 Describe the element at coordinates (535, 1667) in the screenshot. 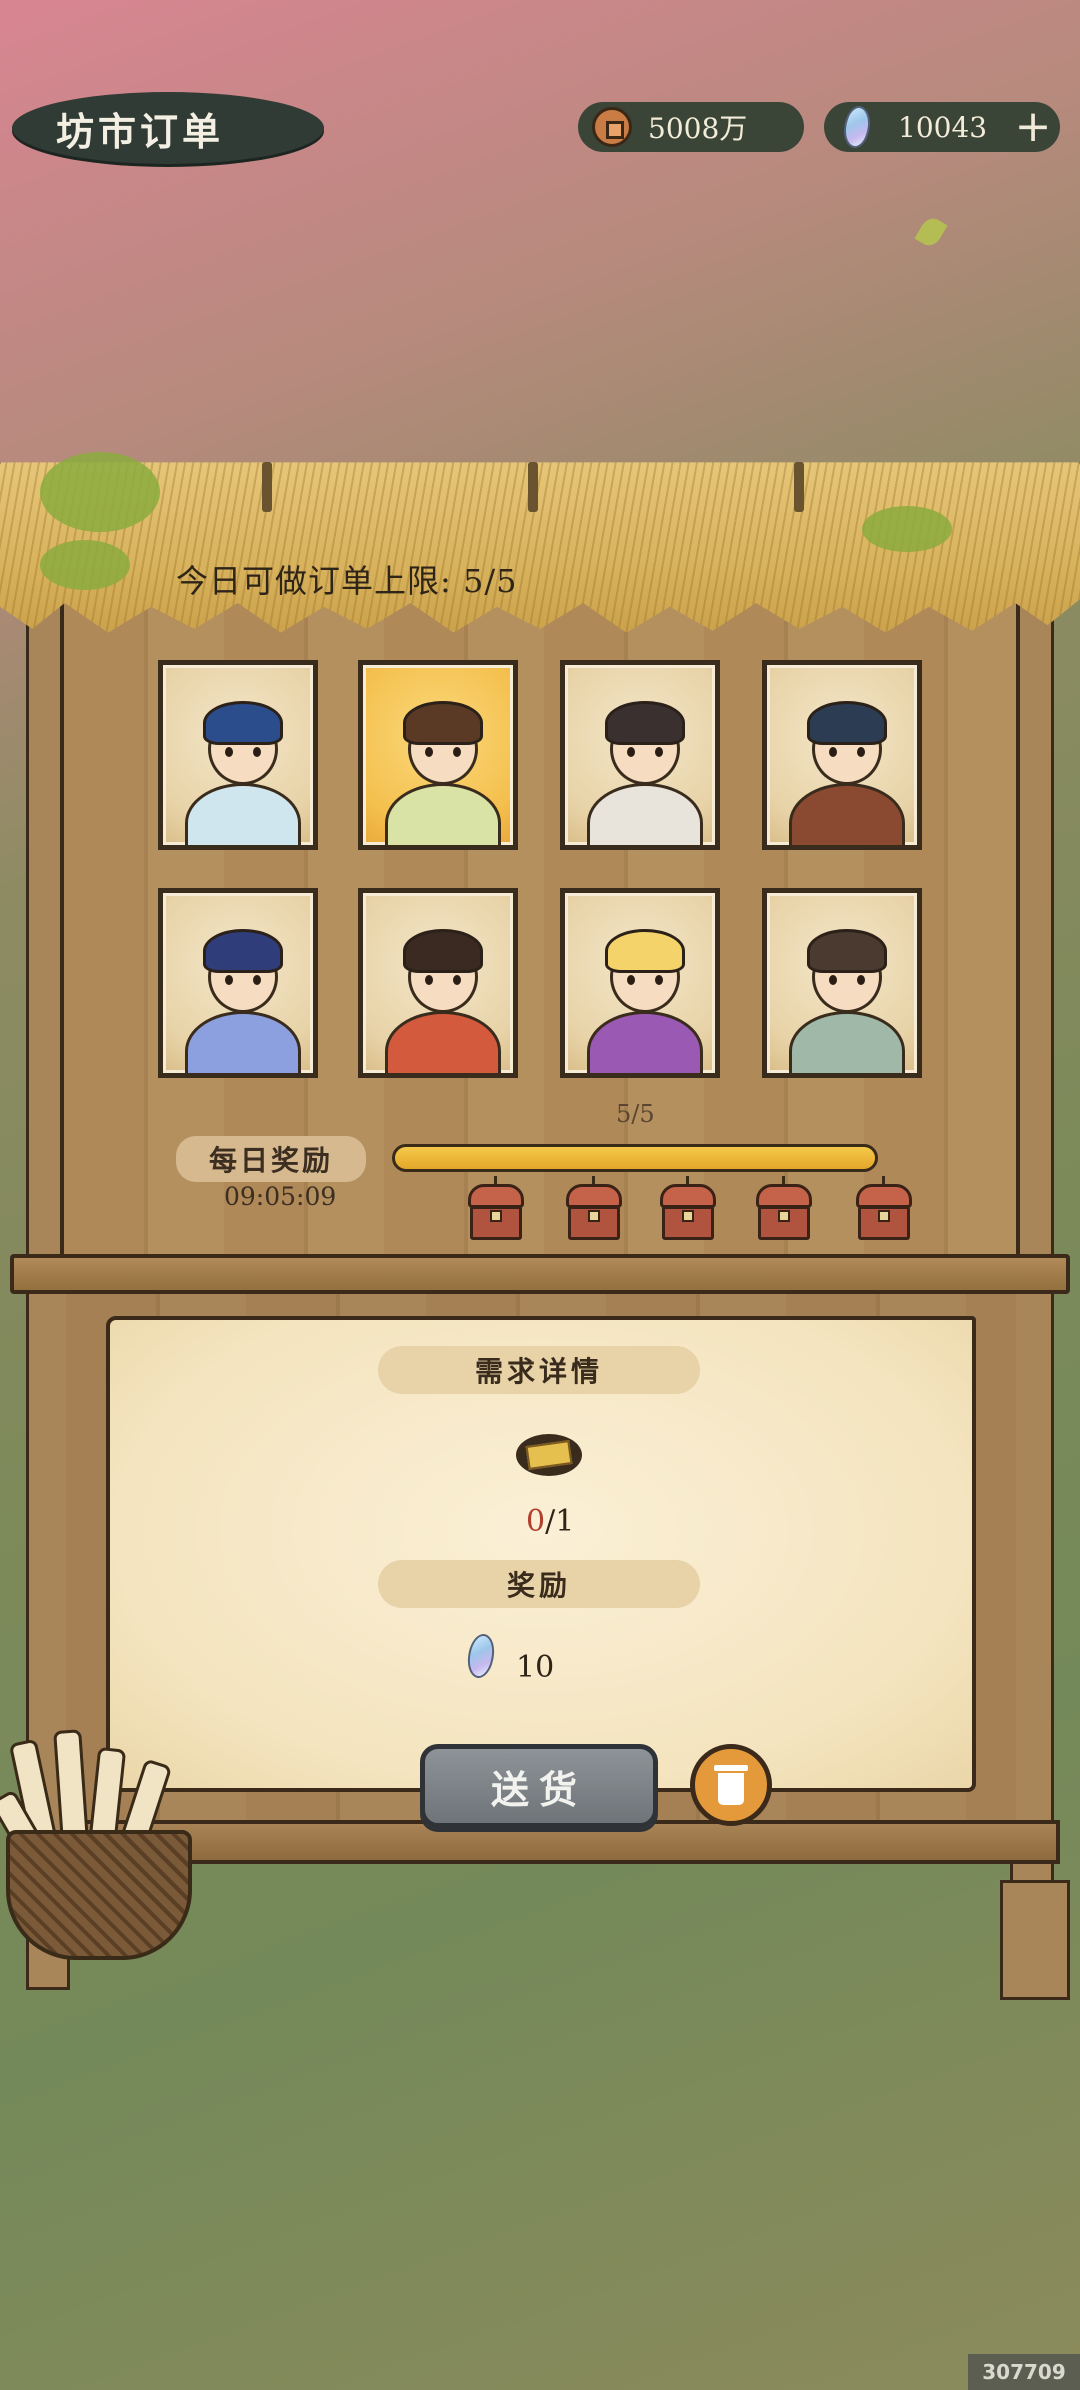

I see `reward-amount: 10` at that location.